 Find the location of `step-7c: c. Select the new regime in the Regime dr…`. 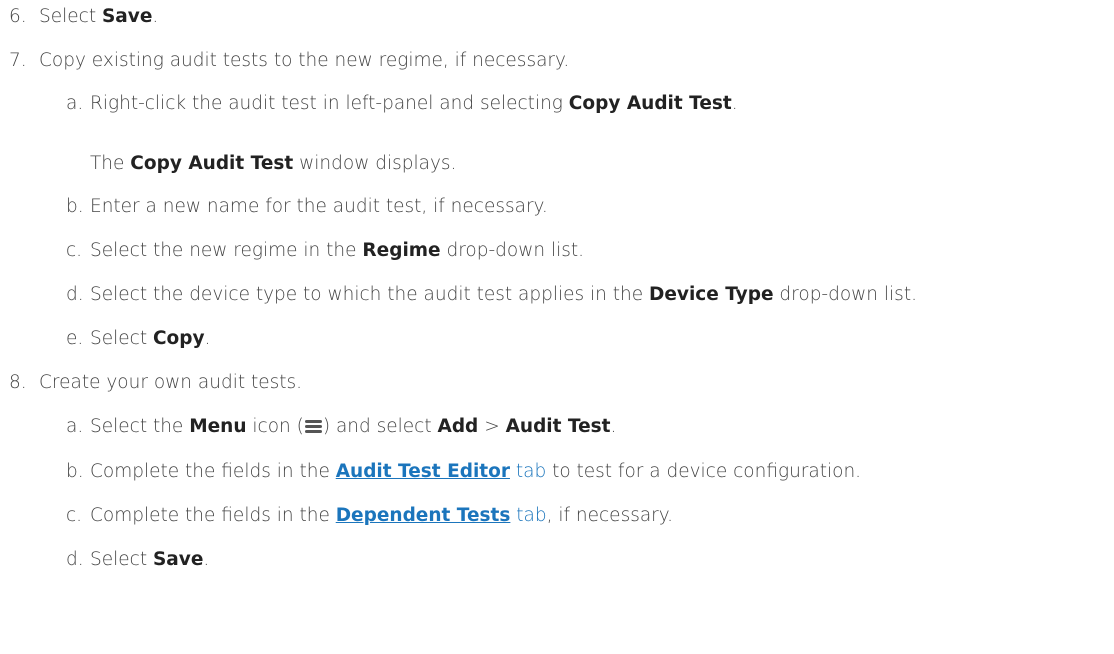

step-7c: c. Select the new regime in the Regime dr… is located at coordinates (325, 251).